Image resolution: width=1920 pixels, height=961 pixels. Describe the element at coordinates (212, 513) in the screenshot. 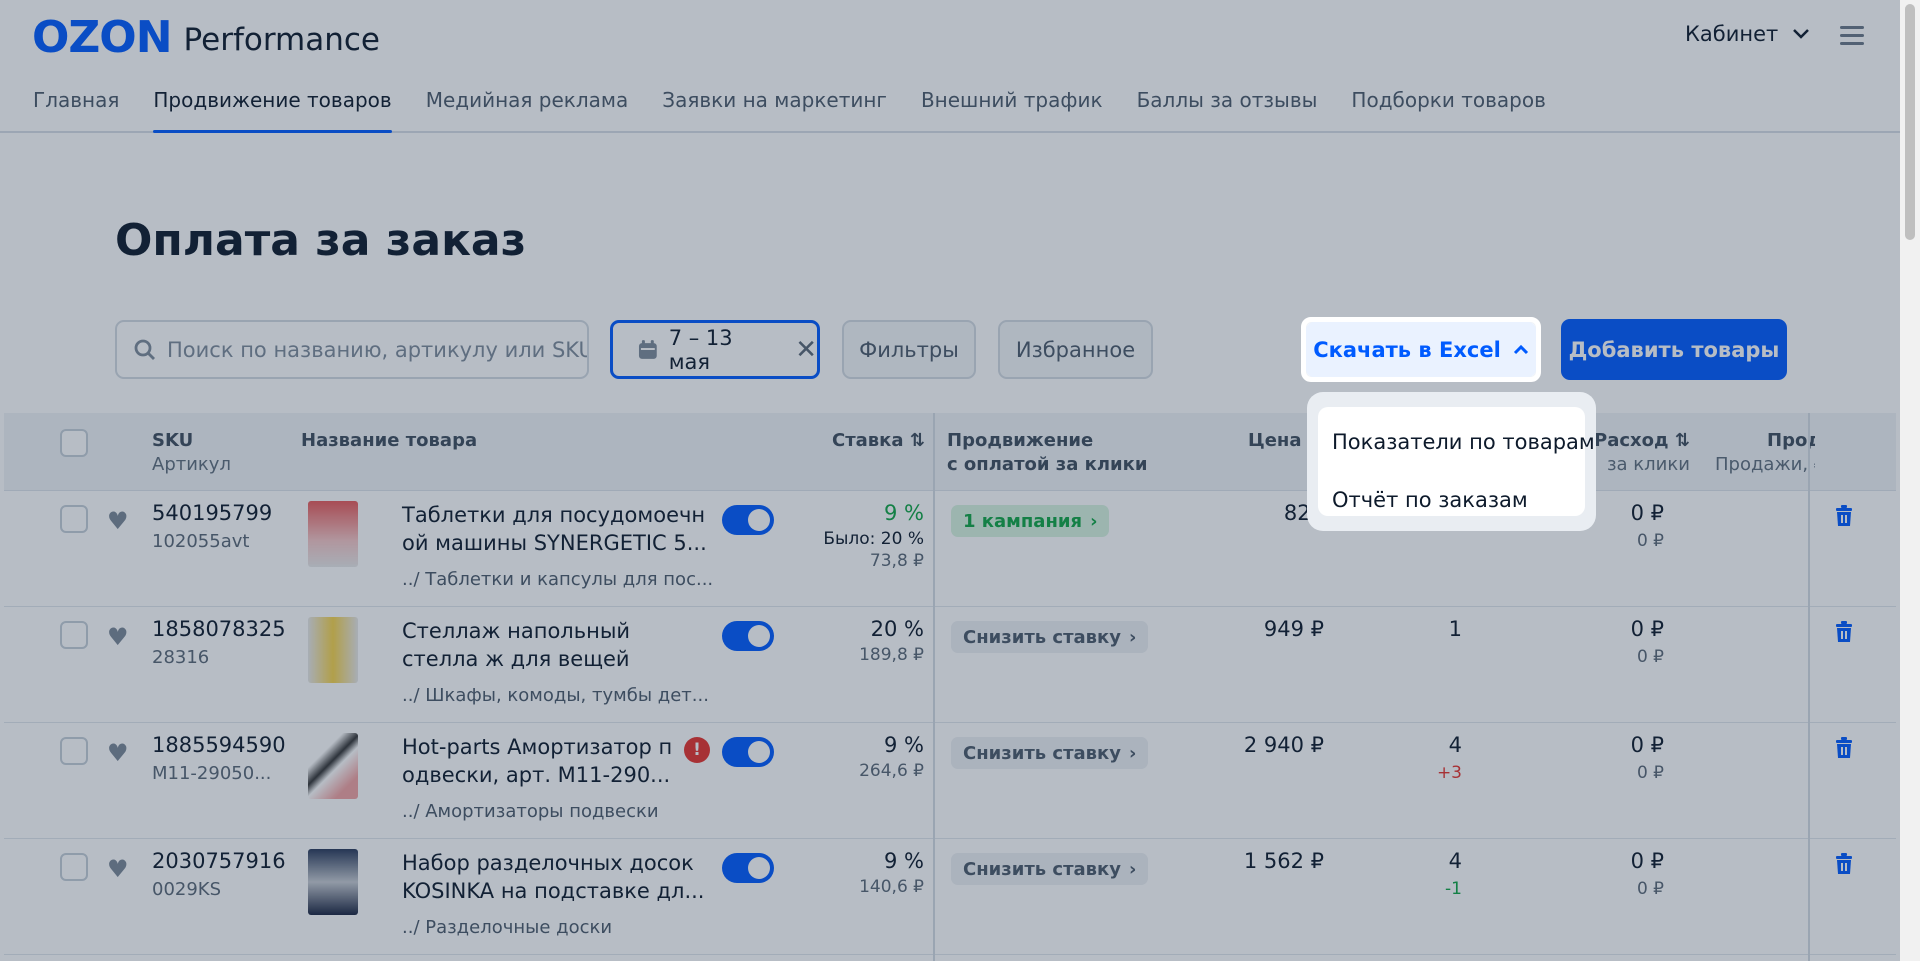

I see `row-sku: 540195799` at that location.